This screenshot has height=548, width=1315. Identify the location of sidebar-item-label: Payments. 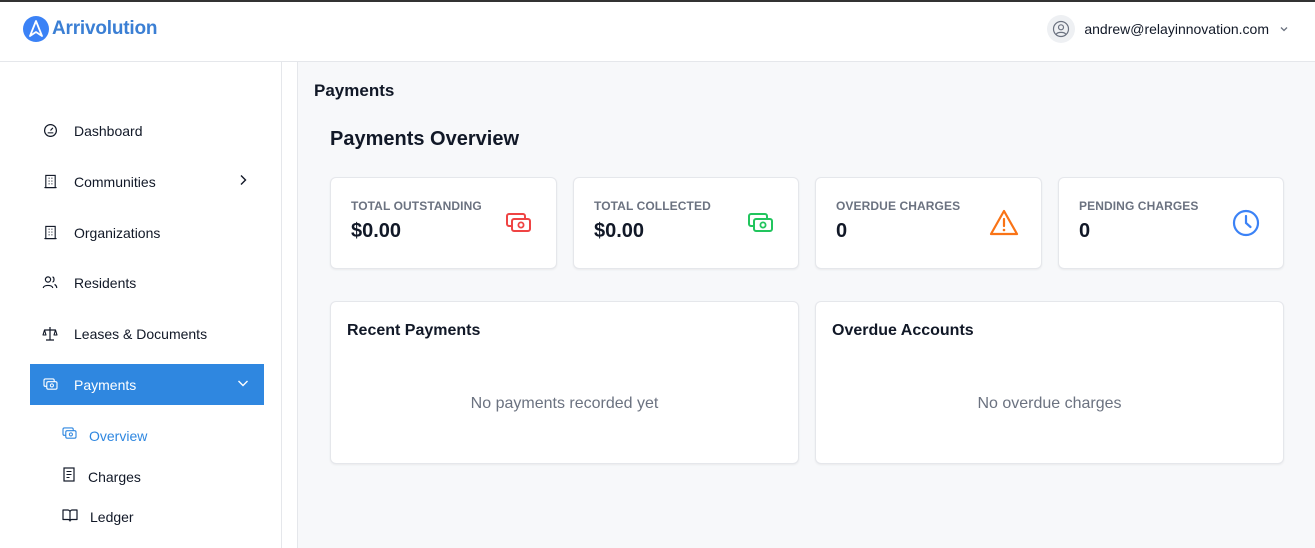
(105, 384).